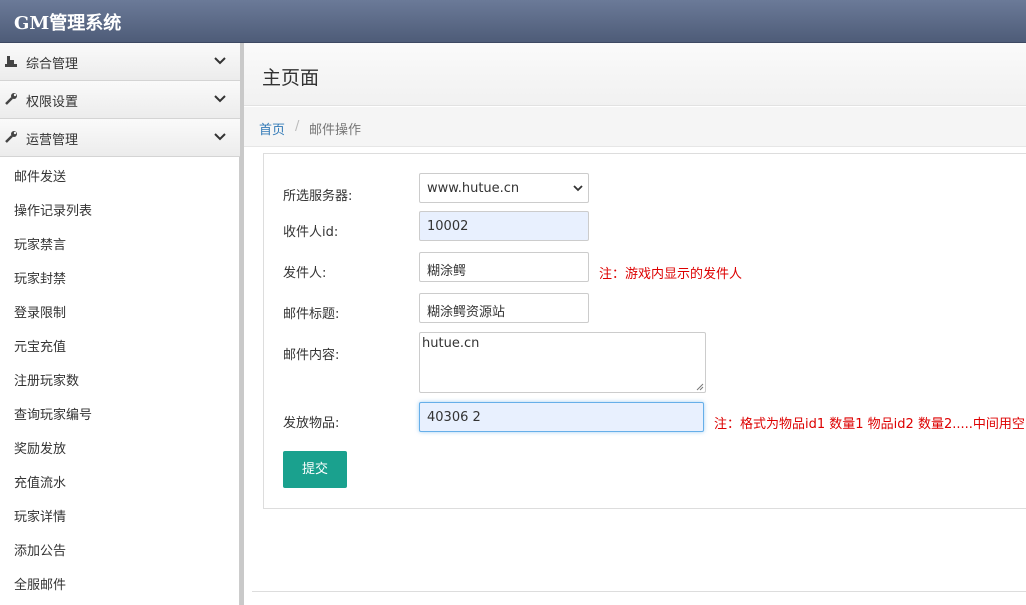 The width and height of the screenshot is (1026, 605). Describe the element at coordinates (639, 591) in the screenshot. I see `footer-divider` at that location.